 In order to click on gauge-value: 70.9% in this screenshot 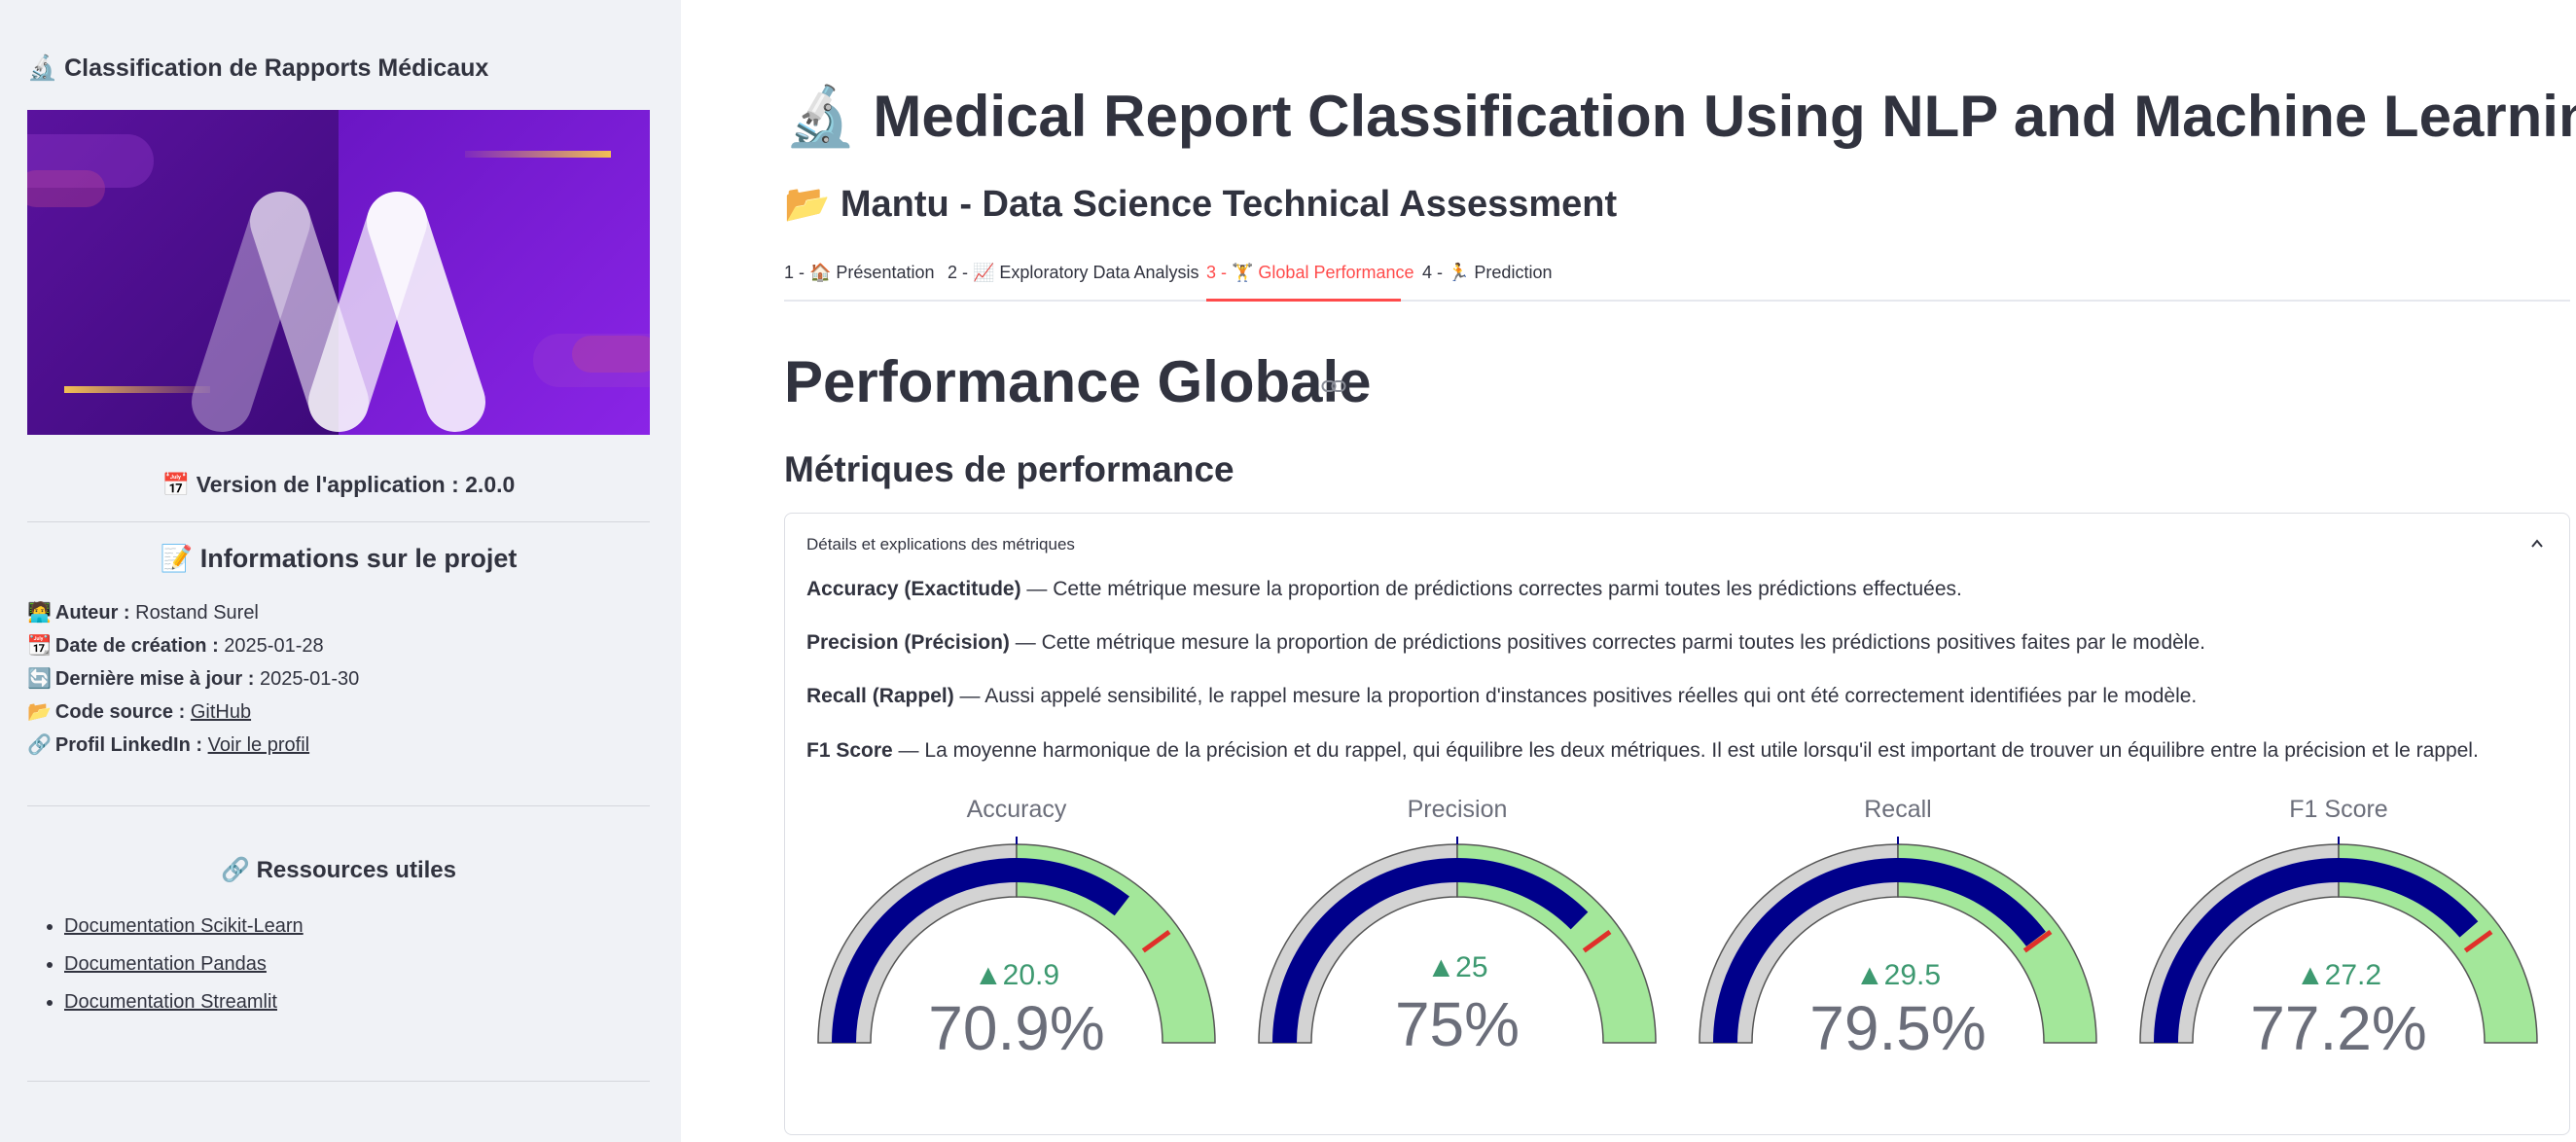, I will do `click(1017, 1028)`.